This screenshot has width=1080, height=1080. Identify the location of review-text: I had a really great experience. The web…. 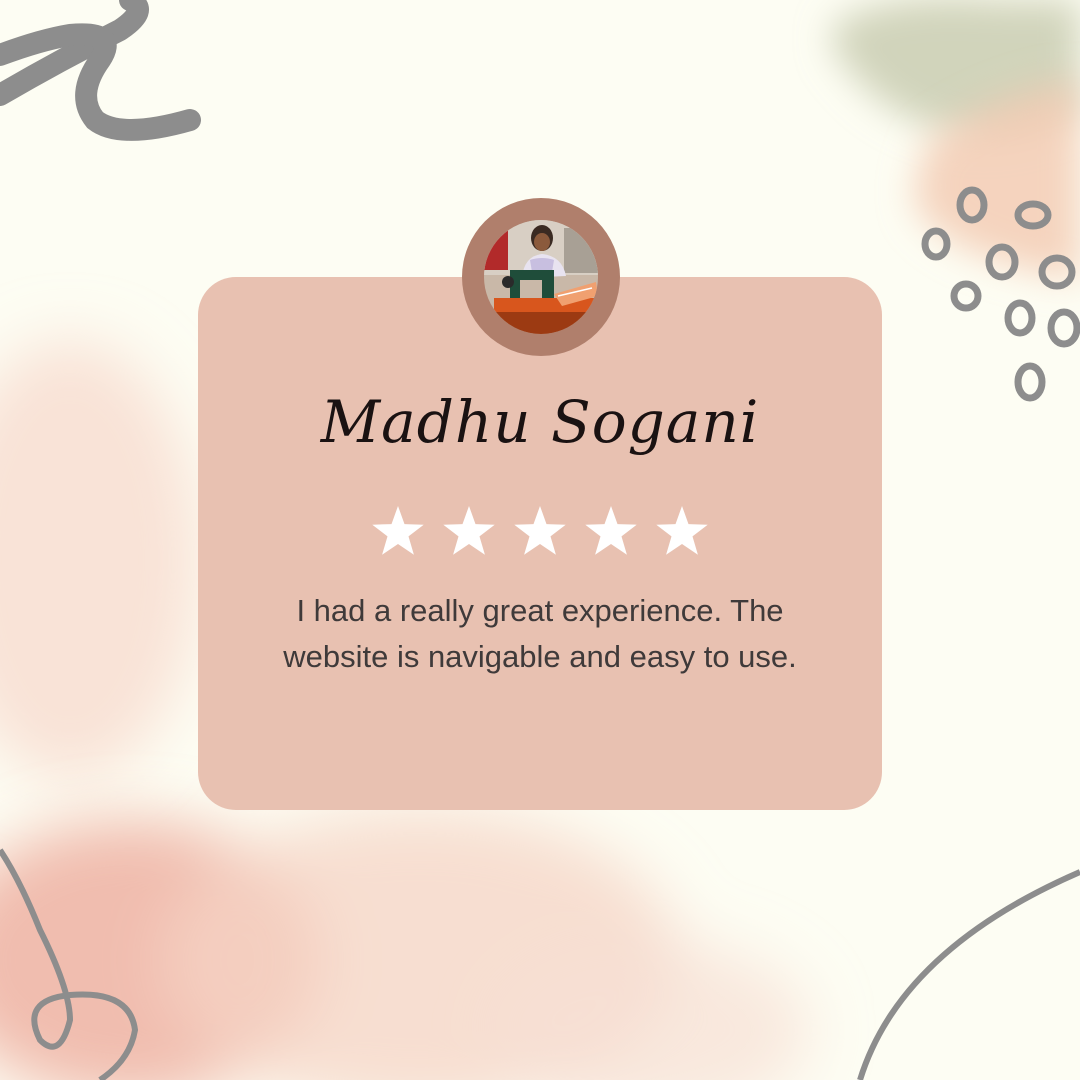
(540, 633).